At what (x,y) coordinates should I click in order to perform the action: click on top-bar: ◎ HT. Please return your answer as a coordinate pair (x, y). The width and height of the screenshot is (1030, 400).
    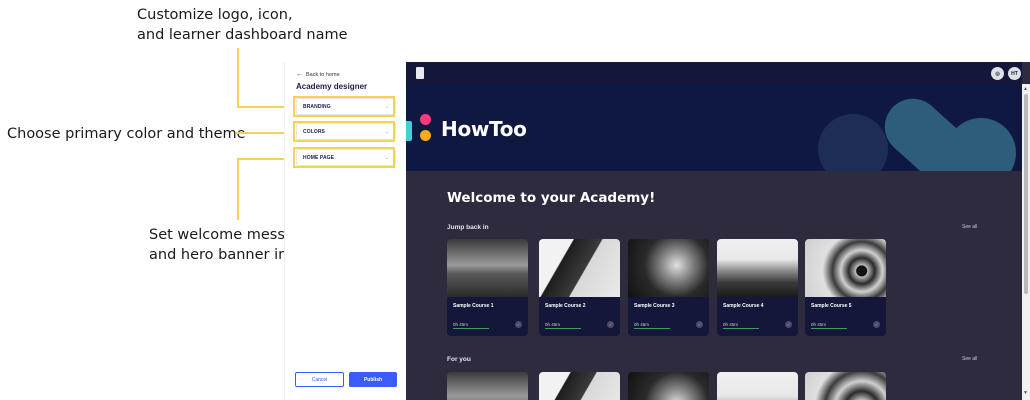
    Looking at the image, I should click on (714, 73).